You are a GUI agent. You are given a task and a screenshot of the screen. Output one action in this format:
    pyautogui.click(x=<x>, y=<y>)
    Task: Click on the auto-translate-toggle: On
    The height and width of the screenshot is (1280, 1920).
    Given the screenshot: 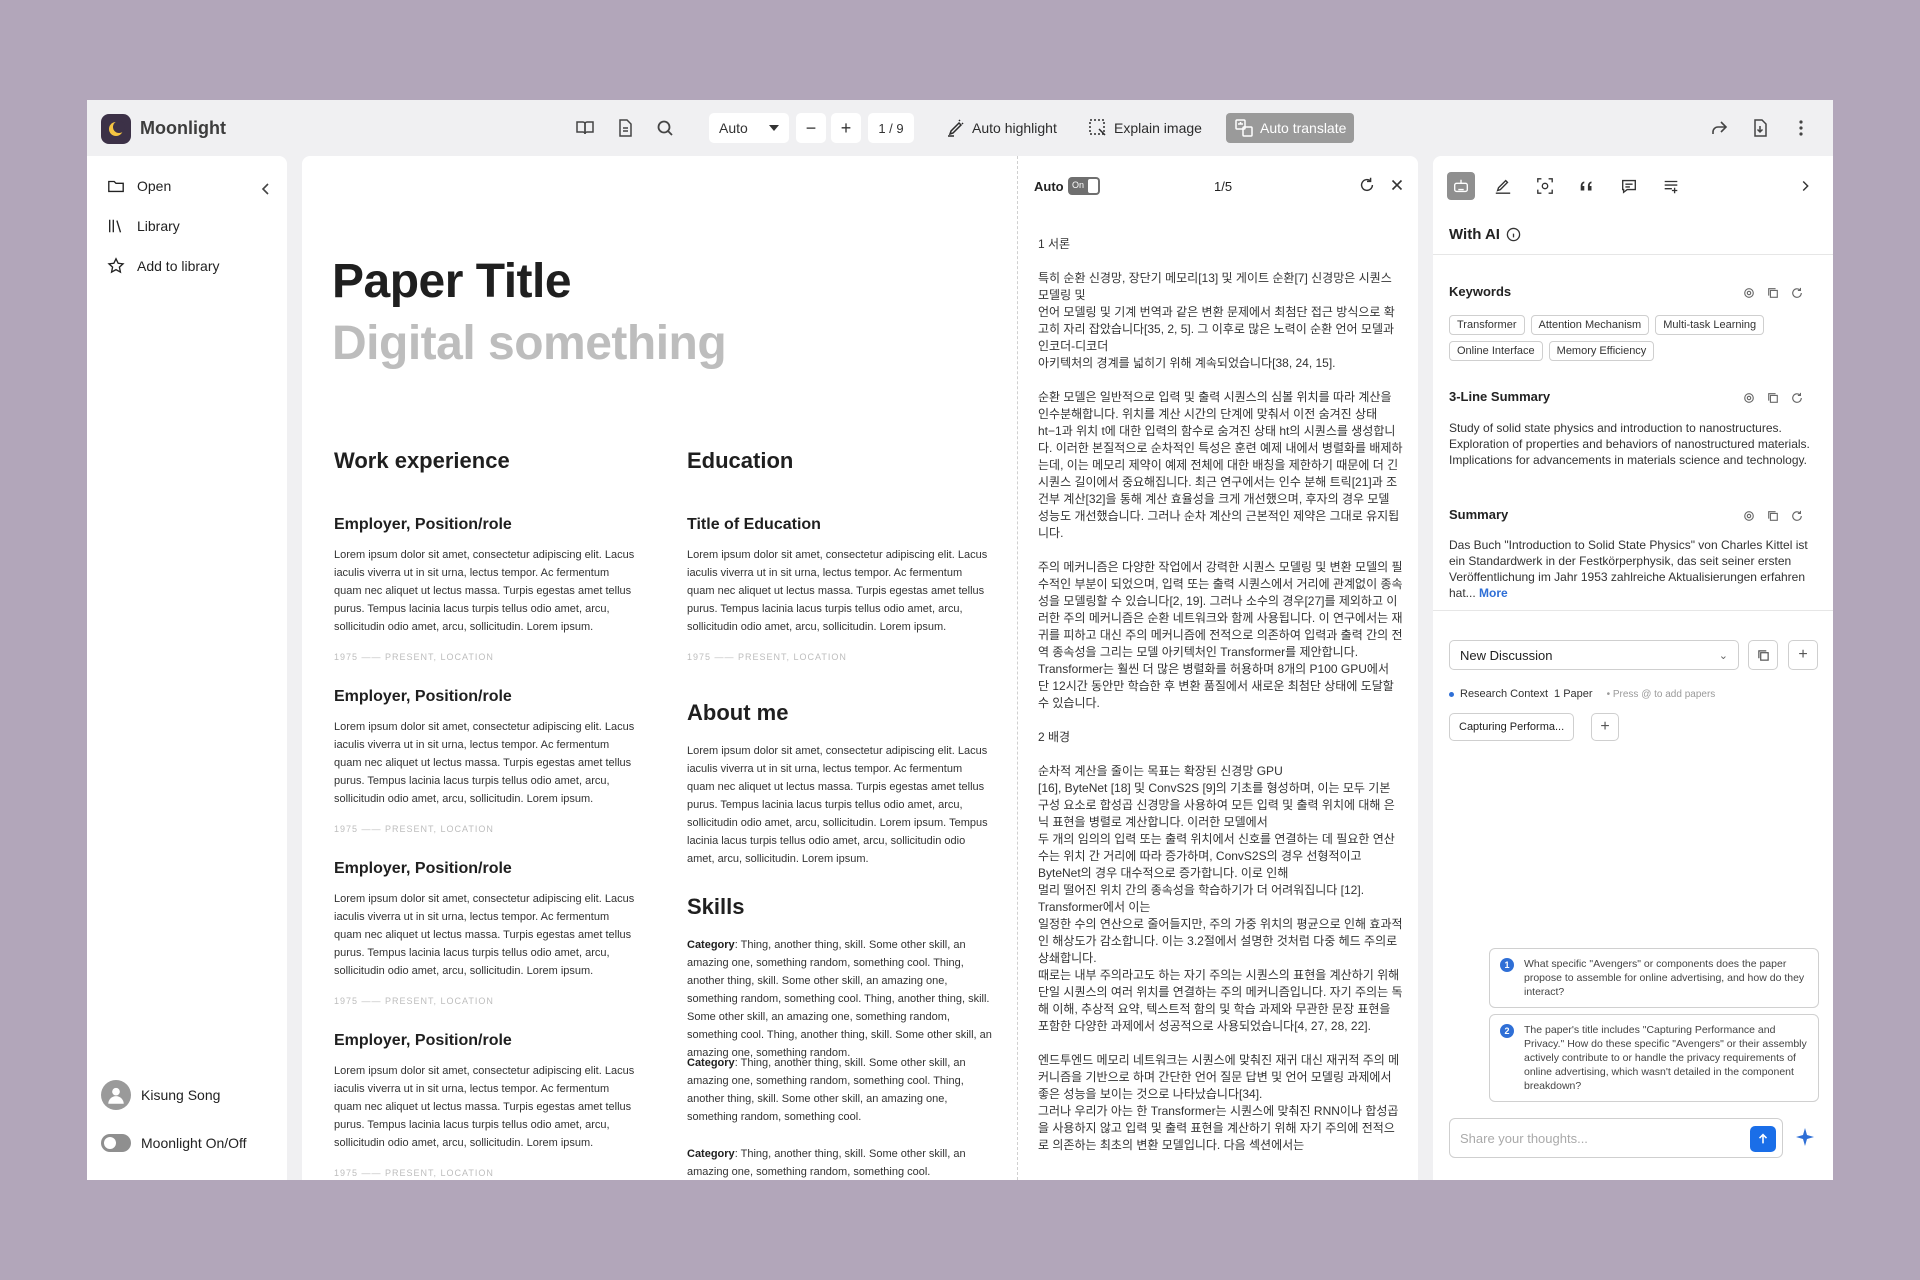 What is the action you would take?
    pyautogui.click(x=1084, y=186)
    